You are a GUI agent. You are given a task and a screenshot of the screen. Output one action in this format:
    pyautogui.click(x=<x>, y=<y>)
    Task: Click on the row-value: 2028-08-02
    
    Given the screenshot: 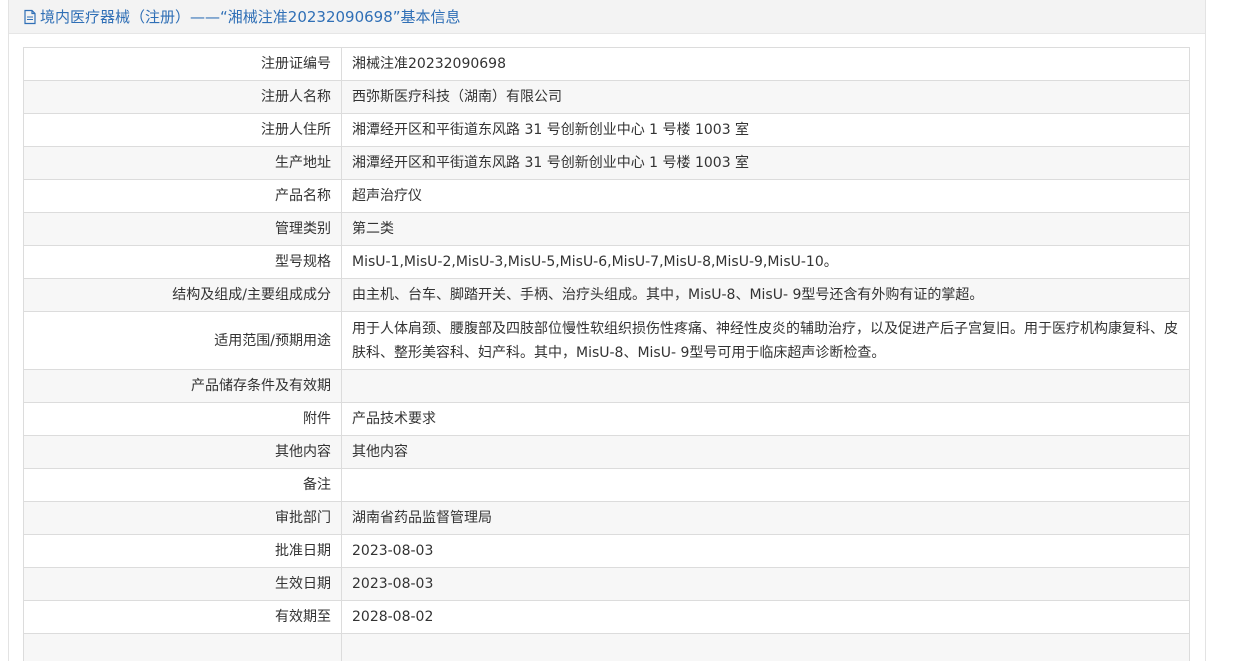 What is the action you would take?
    pyautogui.click(x=765, y=617)
    